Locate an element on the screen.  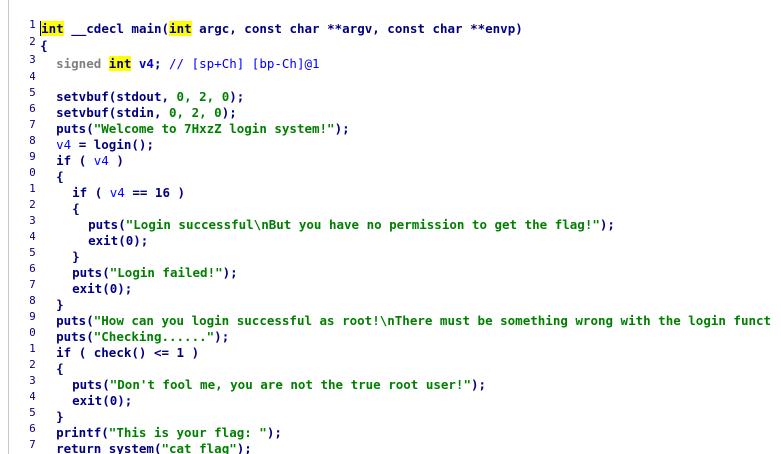
function-signature-text: __cdecl main( is located at coordinates (116, 28).